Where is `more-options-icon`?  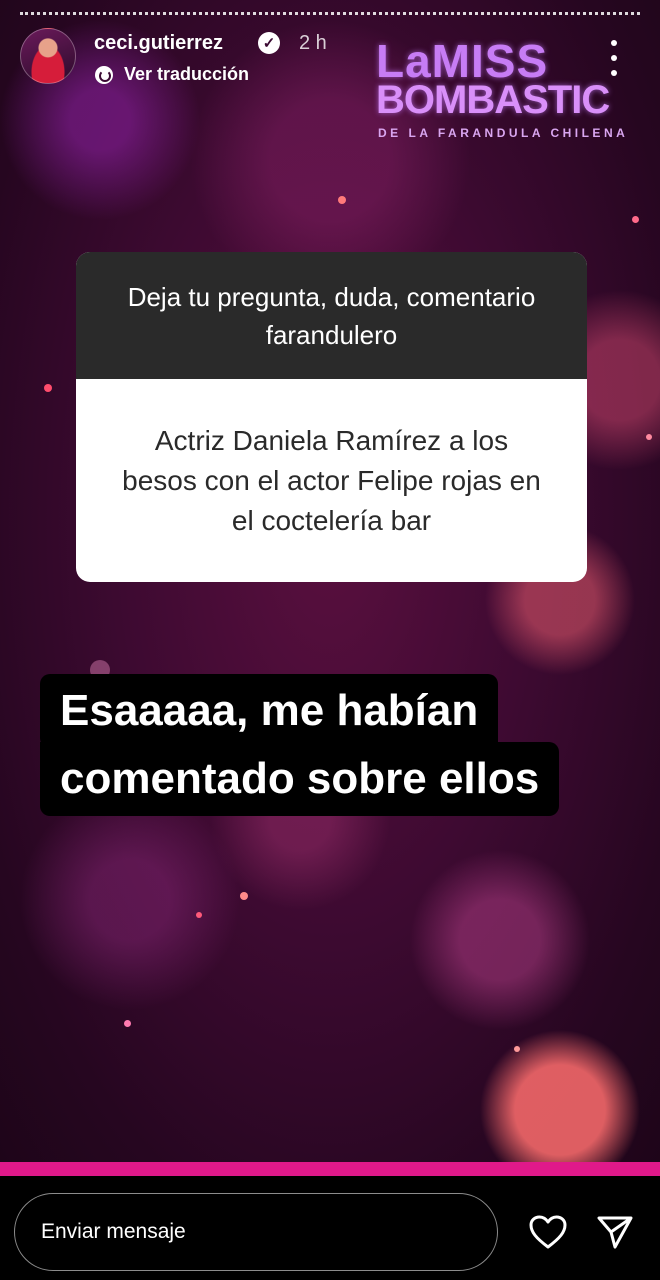 more-options-icon is located at coordinates (614, 58).